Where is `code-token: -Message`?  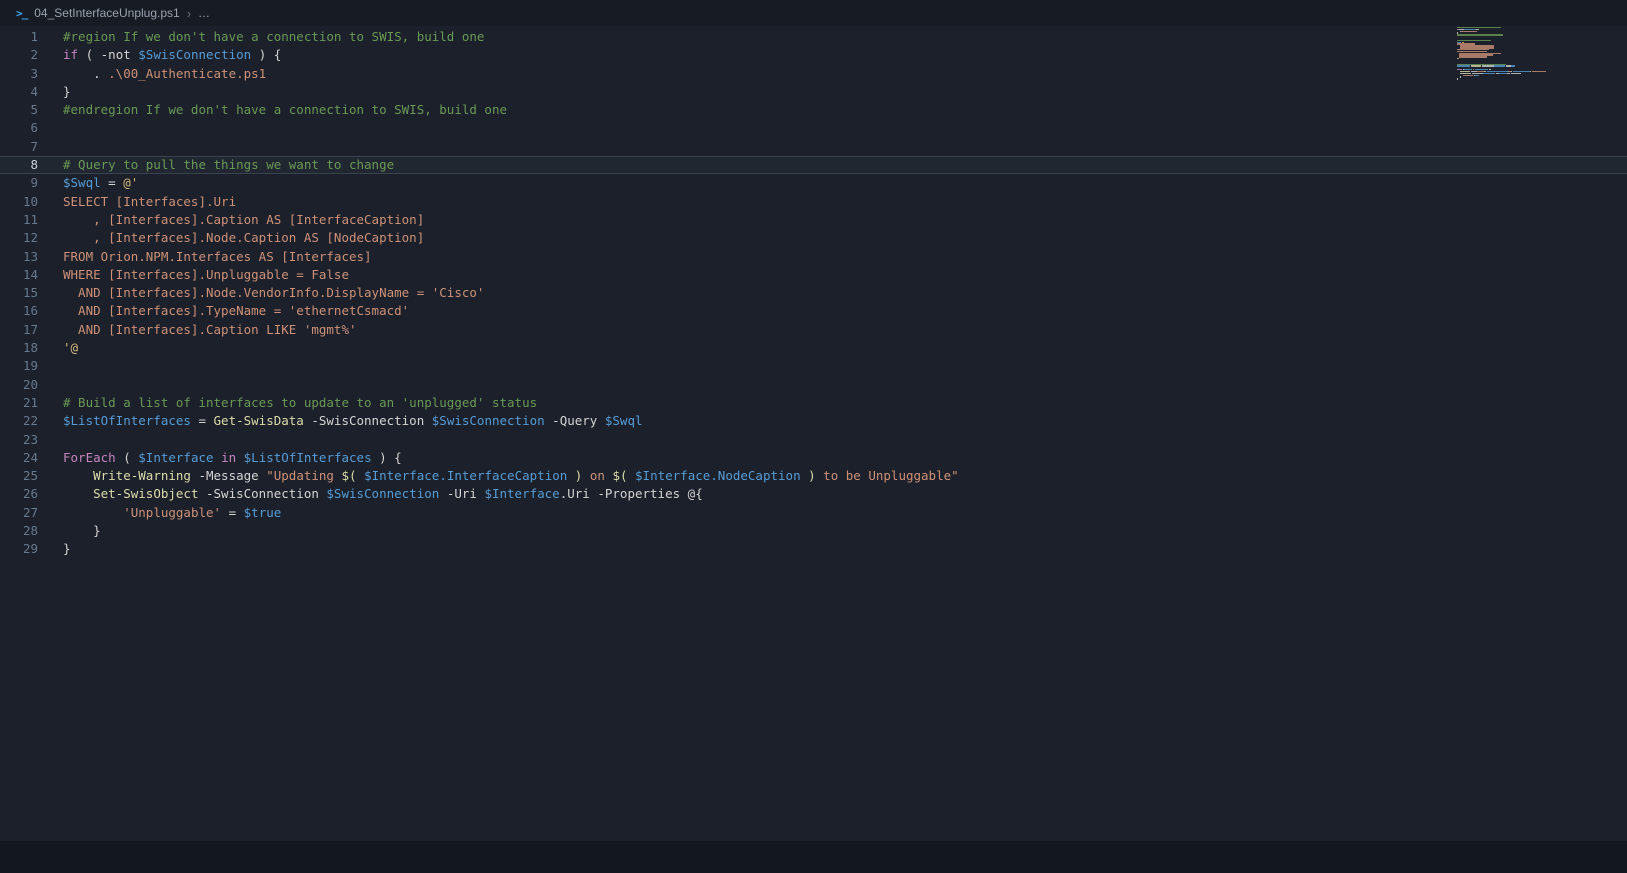 code-token: -Message is located at coordinates (228, 476).